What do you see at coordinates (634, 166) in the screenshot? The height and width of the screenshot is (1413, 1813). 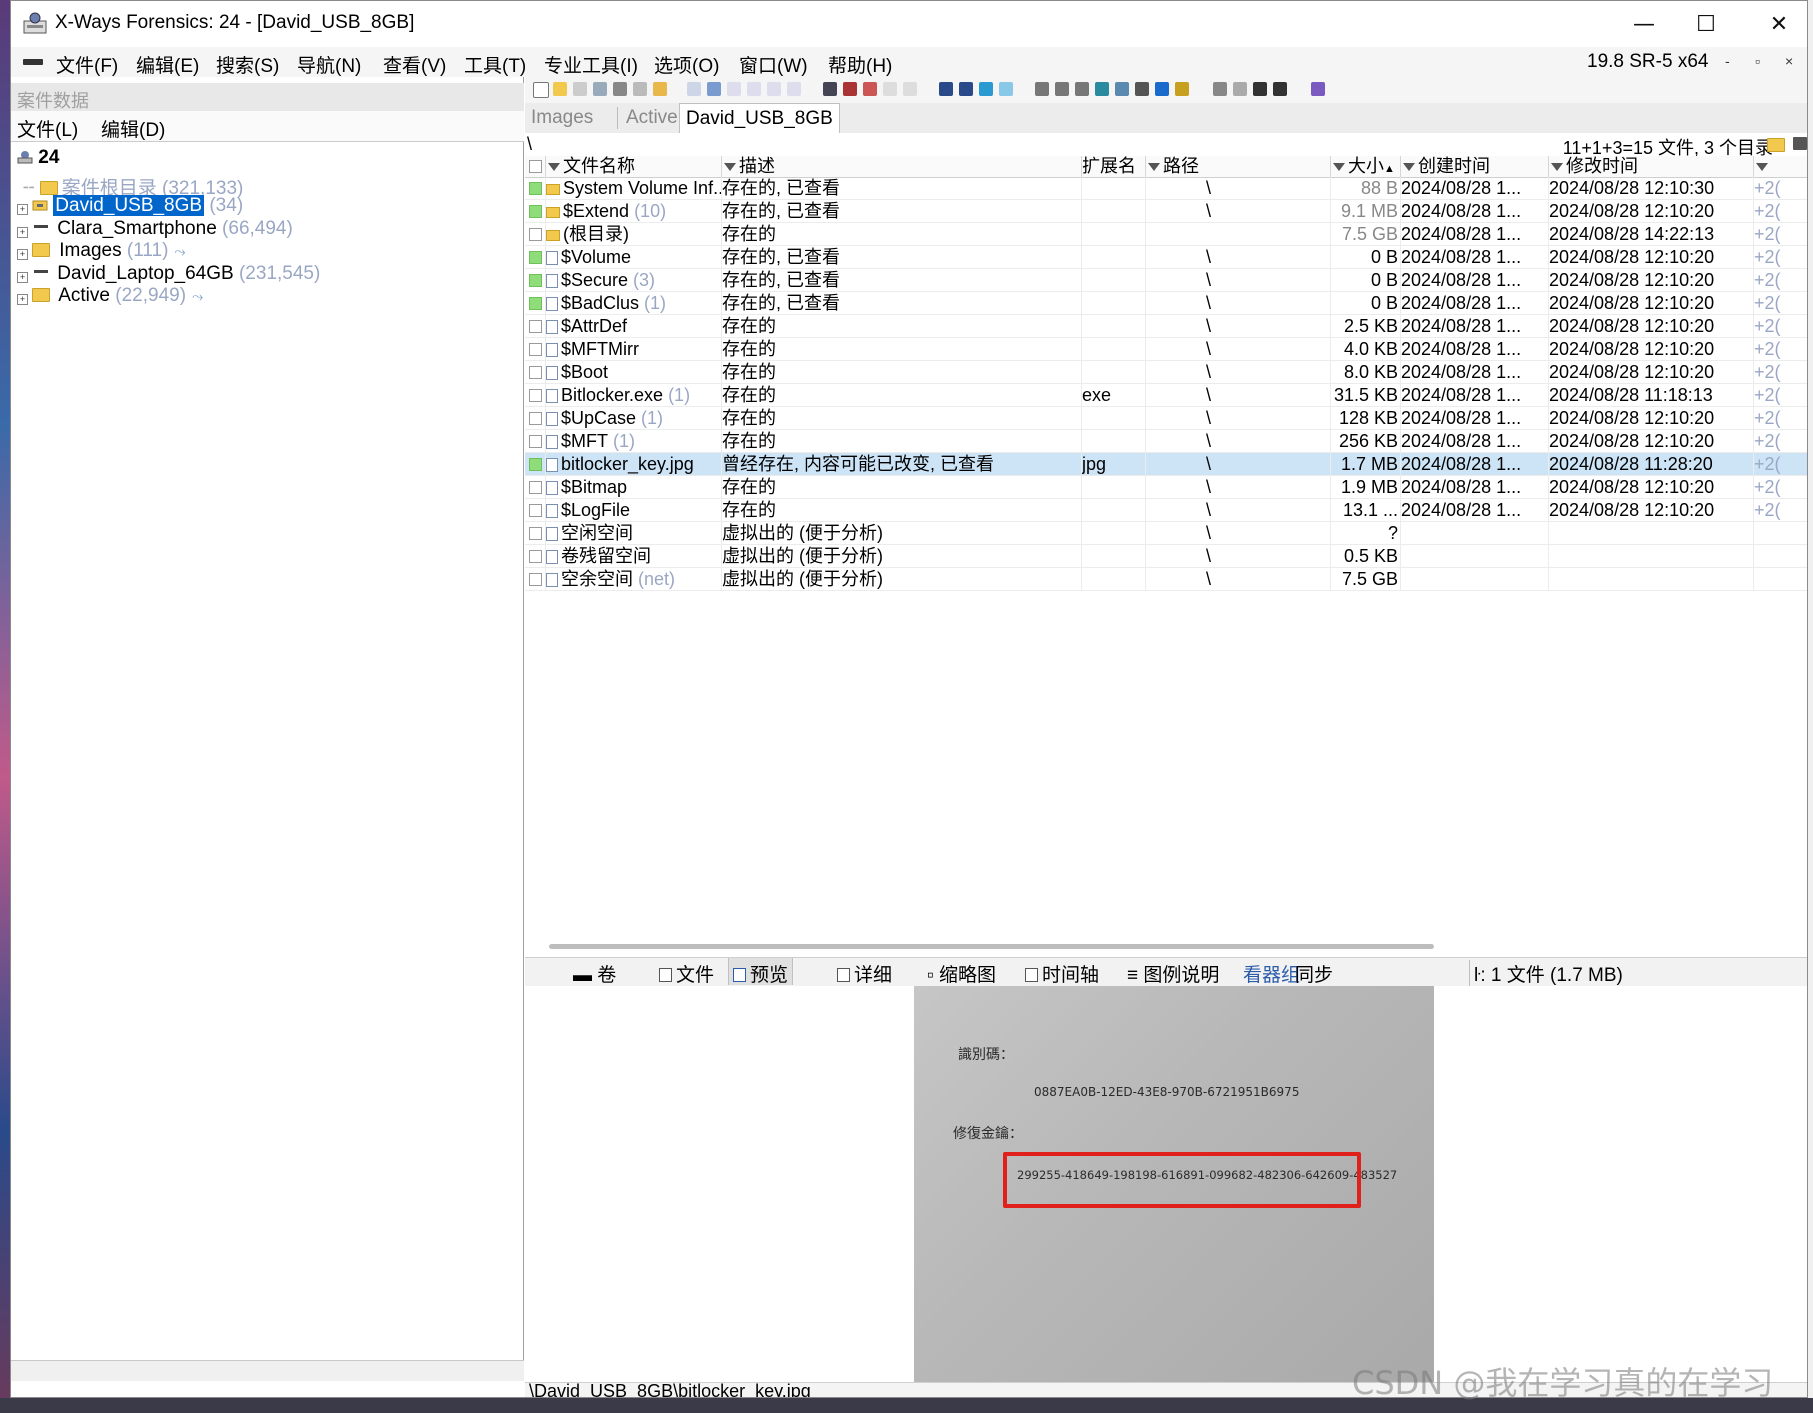 I see `column-filename: 文件名称` at bounding box center [634, 166].